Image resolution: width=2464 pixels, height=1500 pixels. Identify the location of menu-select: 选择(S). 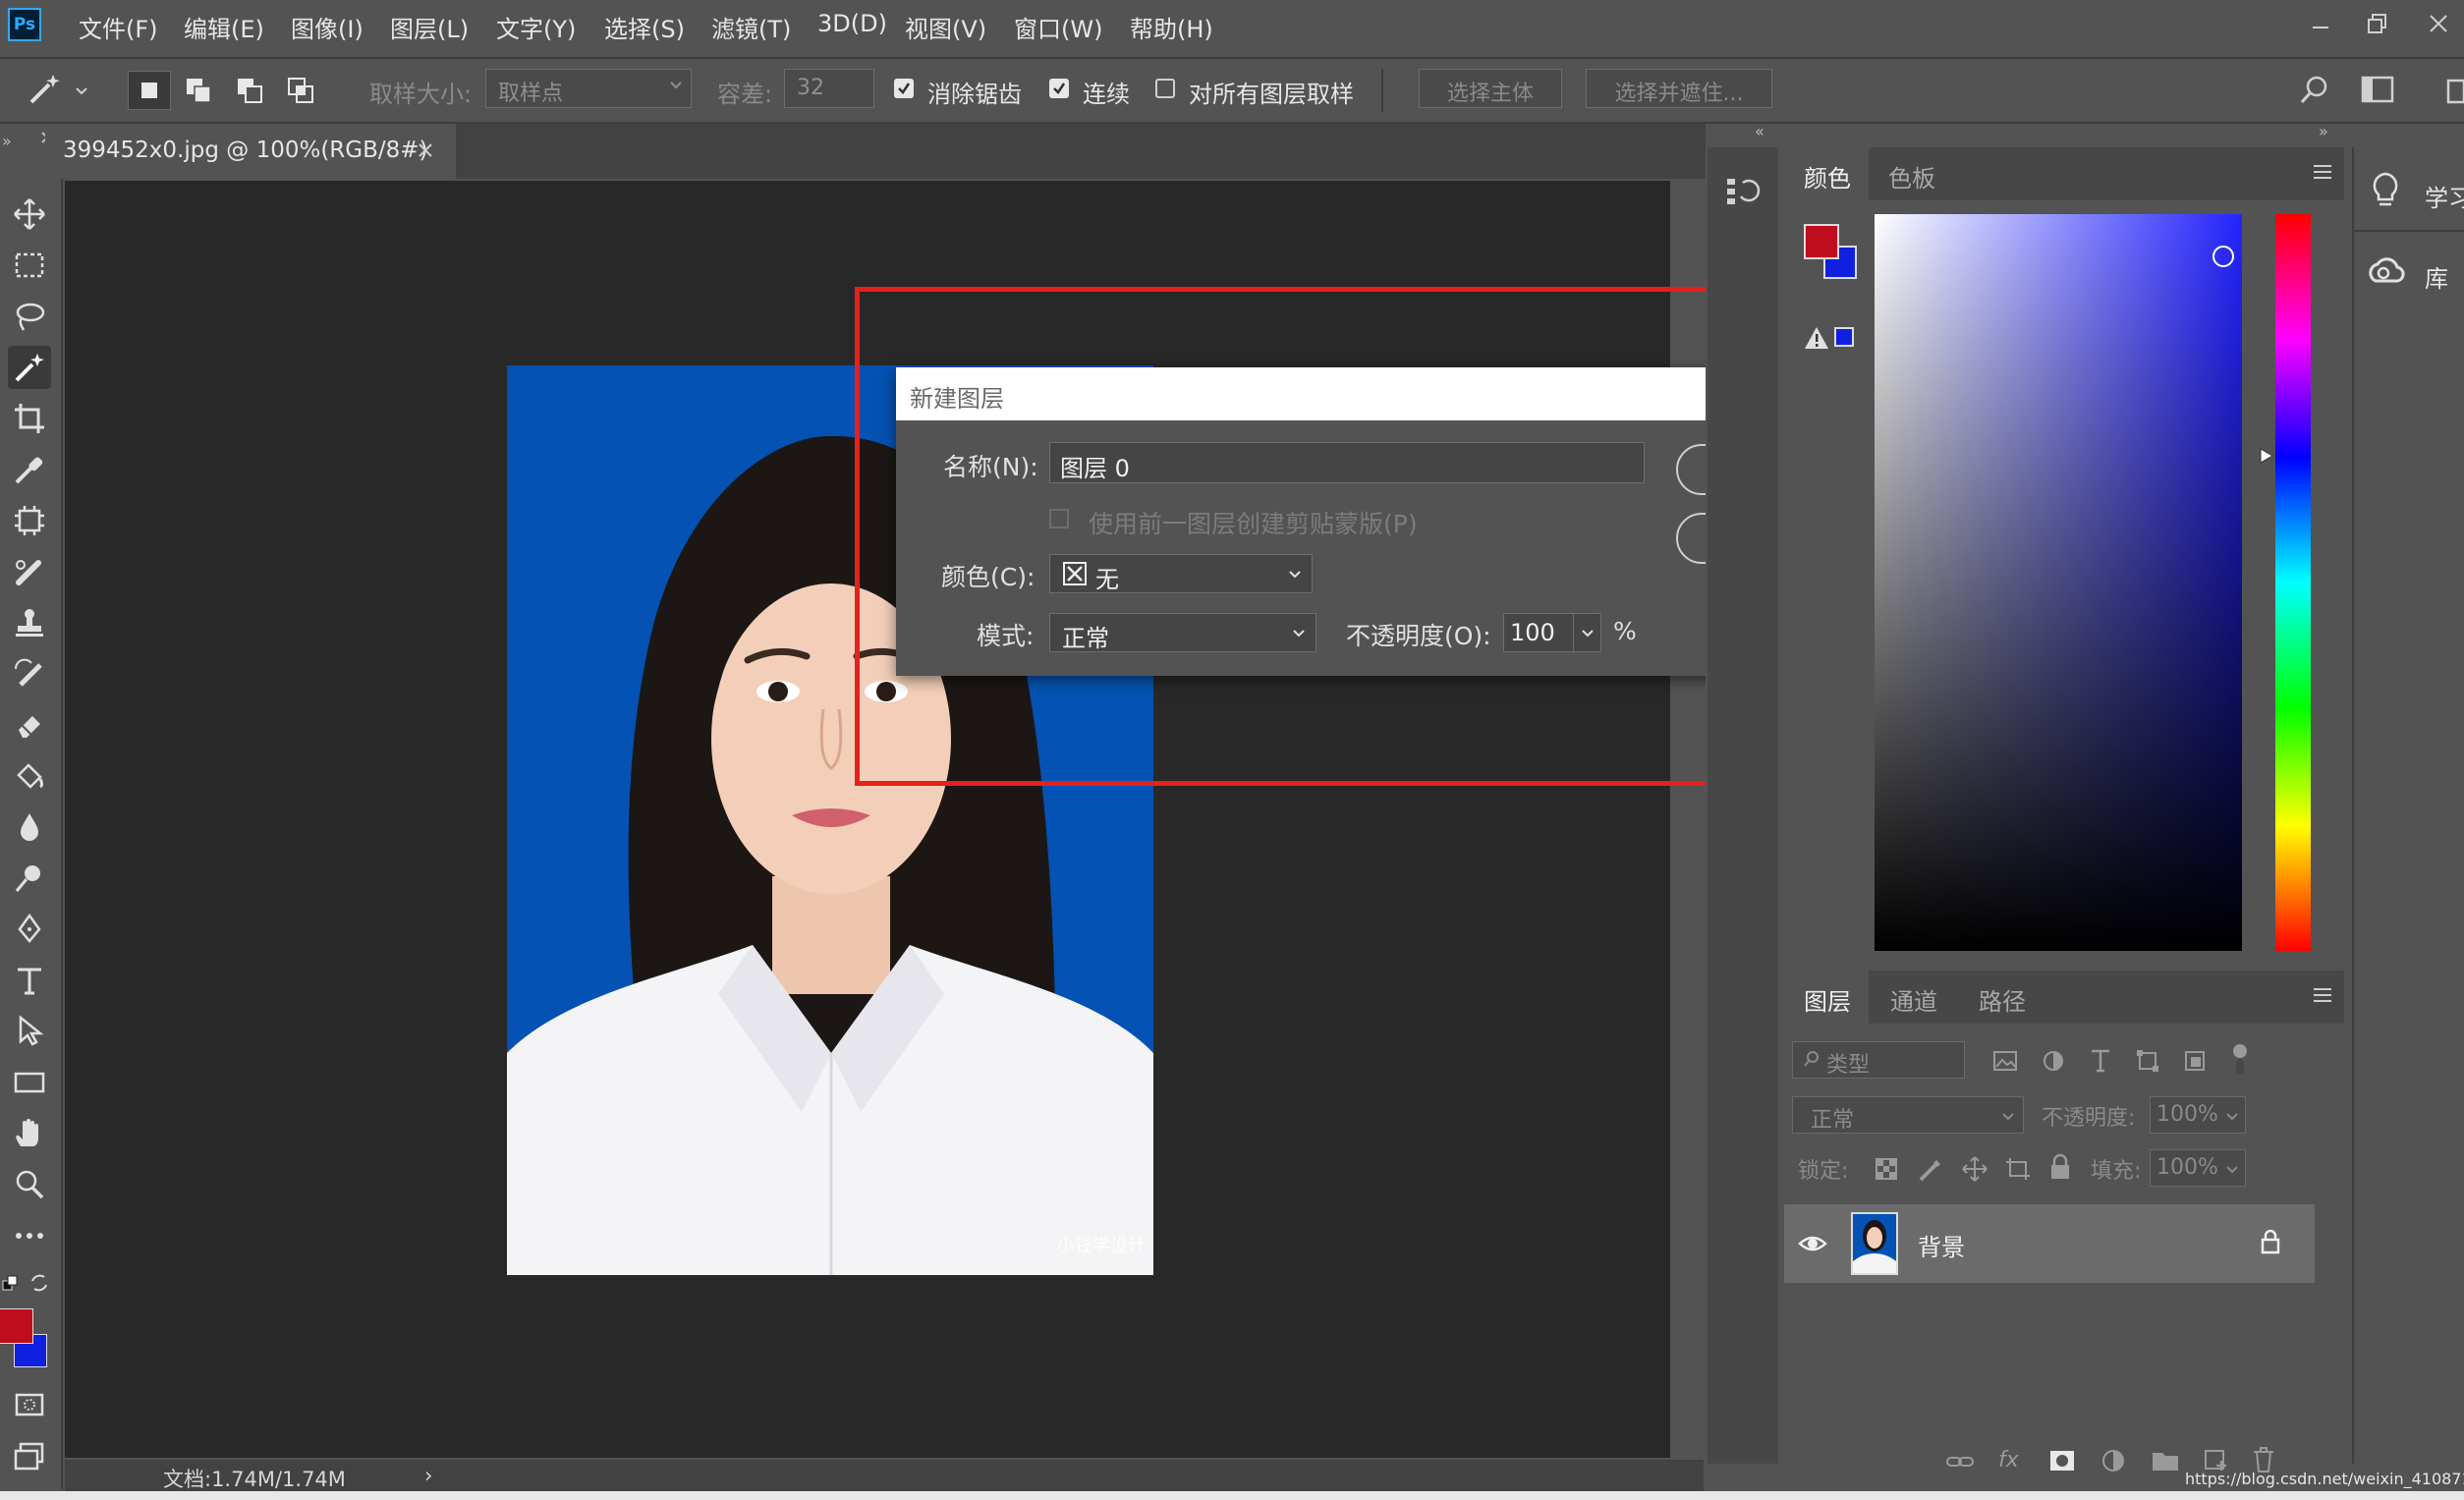
(644, 27).